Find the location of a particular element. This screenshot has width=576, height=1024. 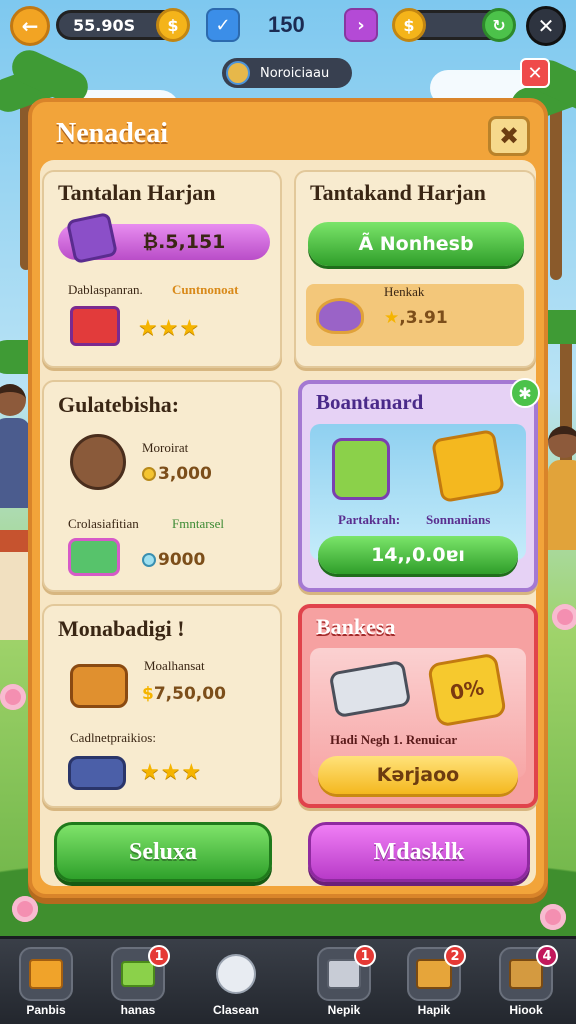

card-tantakand-harjan: Tantakand Harjan Ã Nonhesb Henkak ★,3.91 is located at coordinates (415, 269).